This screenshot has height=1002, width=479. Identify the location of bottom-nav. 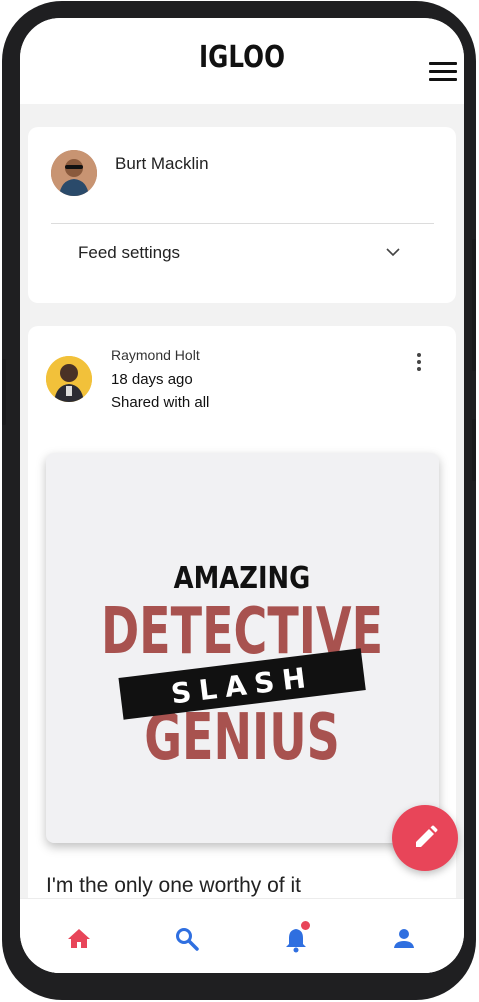
(242, 935).